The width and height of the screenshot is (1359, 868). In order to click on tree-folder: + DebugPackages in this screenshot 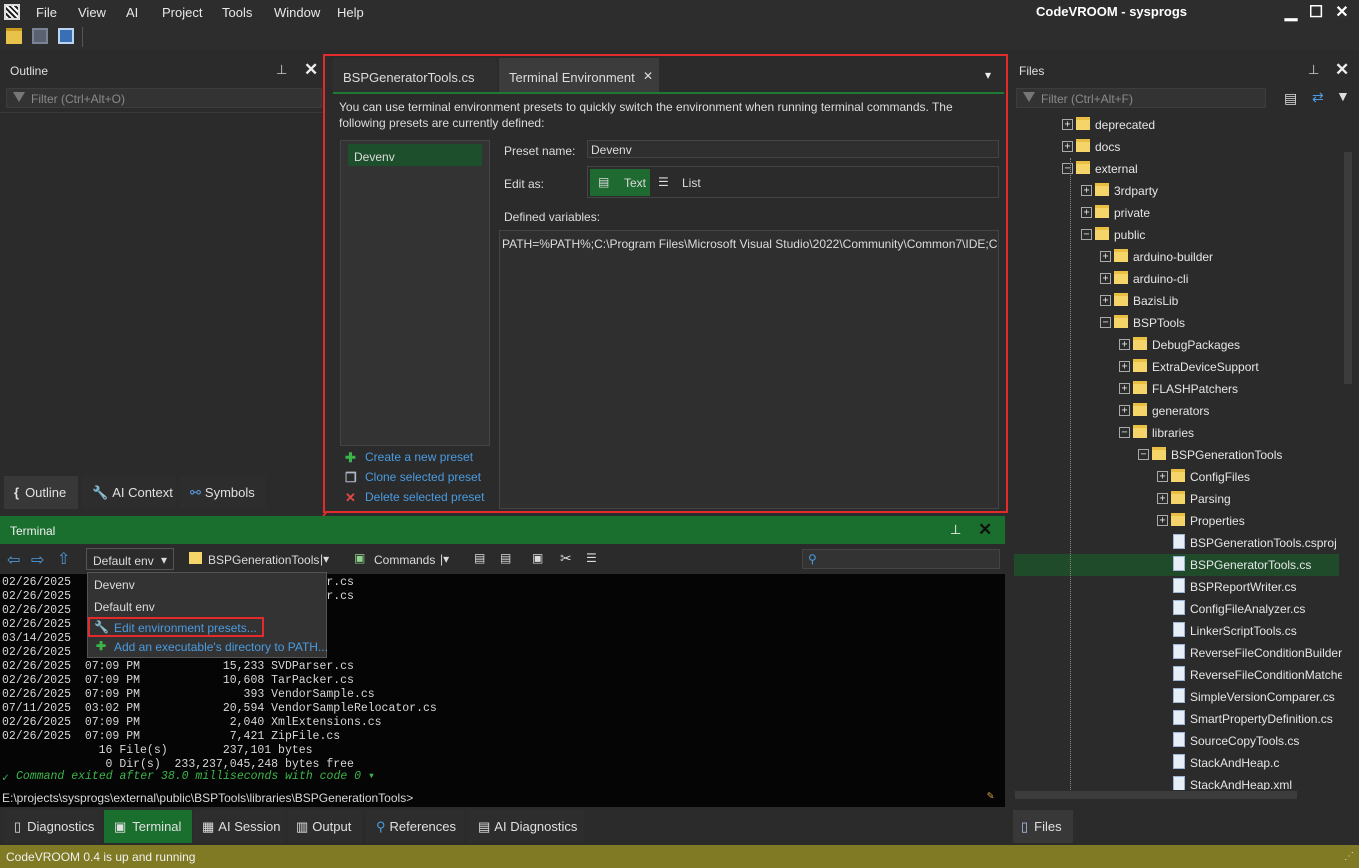, I will do `click(1176, 345)`.